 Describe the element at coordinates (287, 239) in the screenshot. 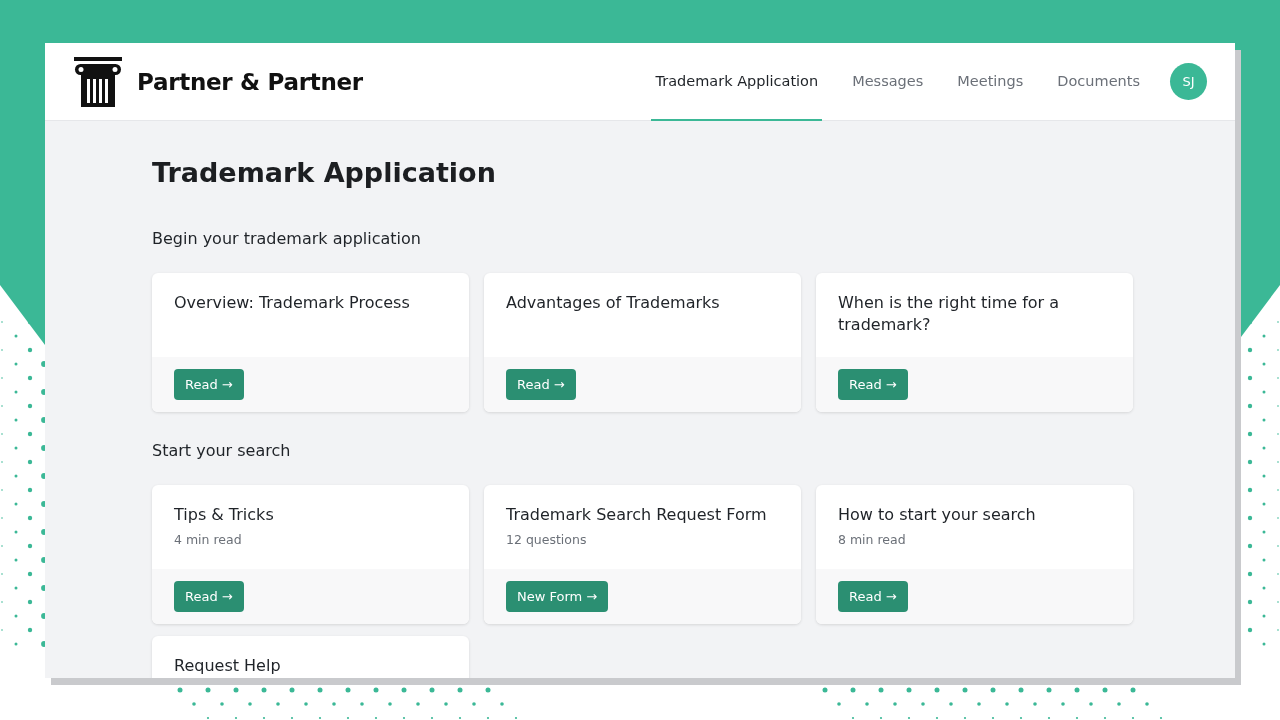

I see `section-heading: Begin your trademark application` at that location.